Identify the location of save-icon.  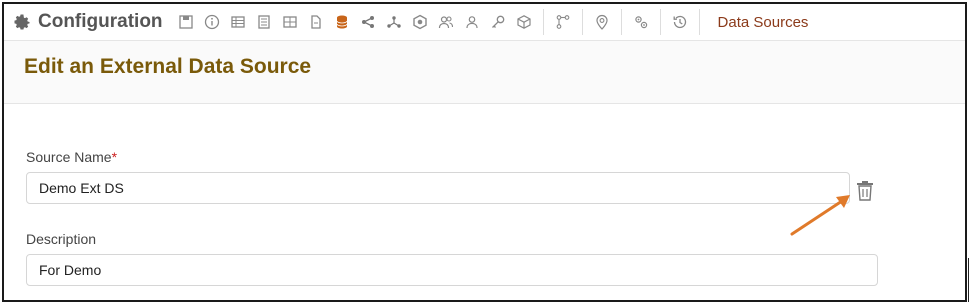
(186, 22).